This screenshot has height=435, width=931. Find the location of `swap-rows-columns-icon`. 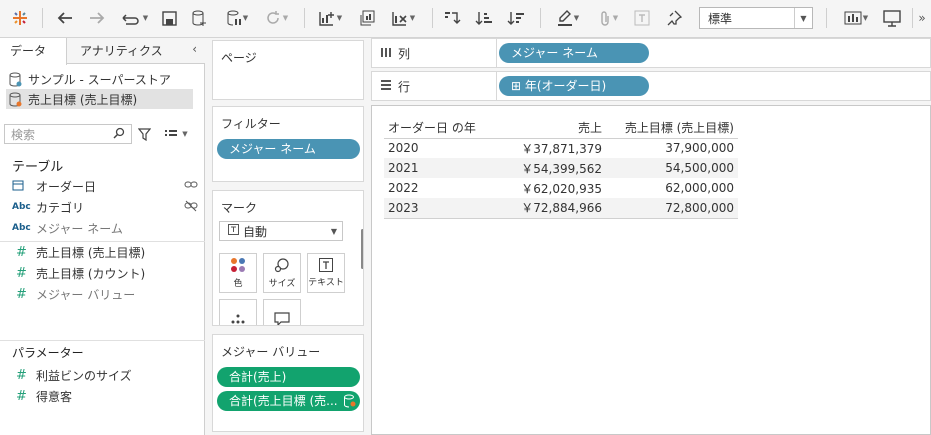

swap-rows-columns-icon is located at coordinates (452, 18).